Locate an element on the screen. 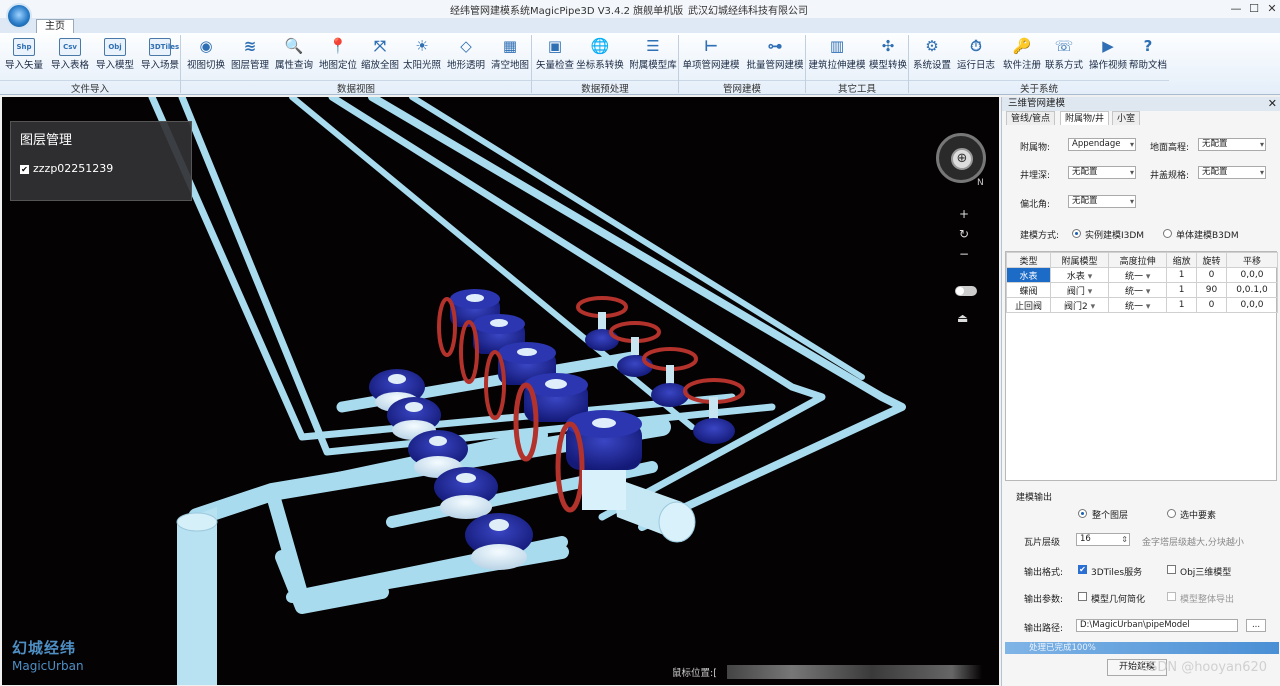 The image size is (1280, 686). well-depth-select: 无配置 ▾ is located at coordinates (1102, 172).